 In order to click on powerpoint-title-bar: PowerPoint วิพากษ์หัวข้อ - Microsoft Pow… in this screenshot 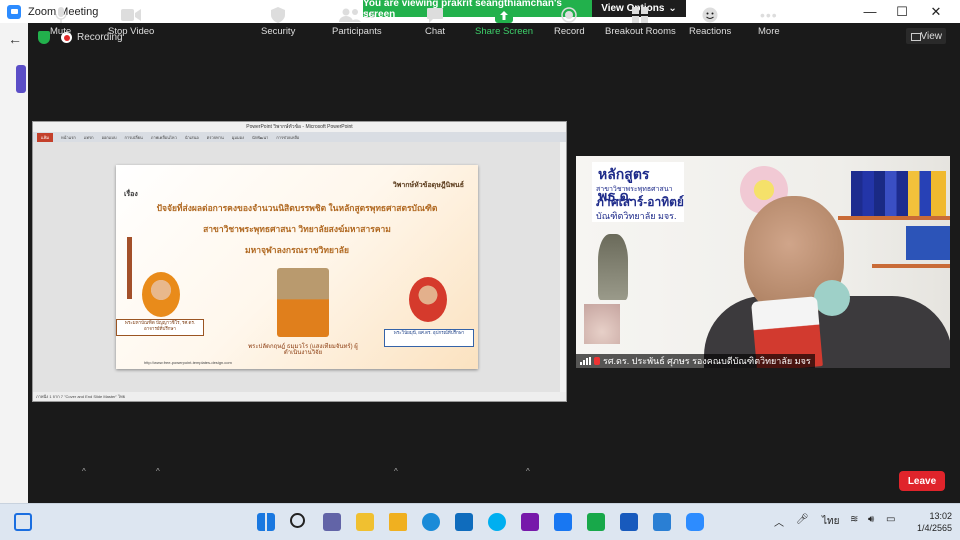, I will do `click(299, 127)`.